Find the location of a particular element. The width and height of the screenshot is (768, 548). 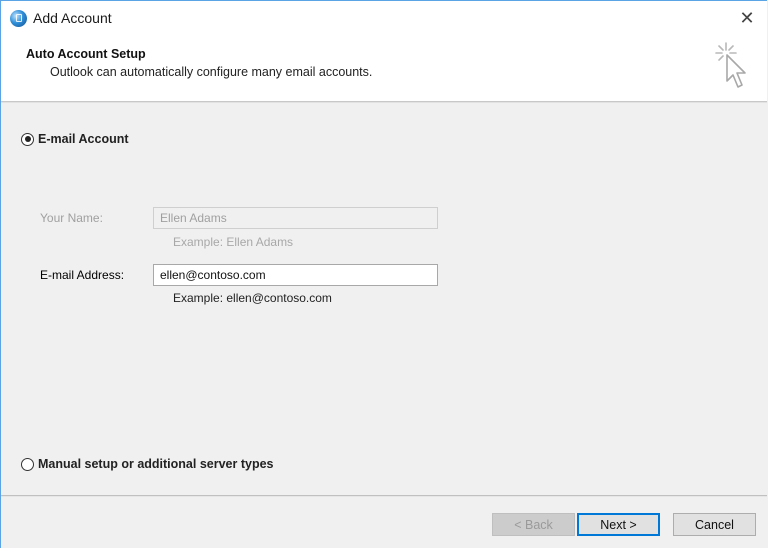

close-button: ✕ is located at coordinates (747, 18).